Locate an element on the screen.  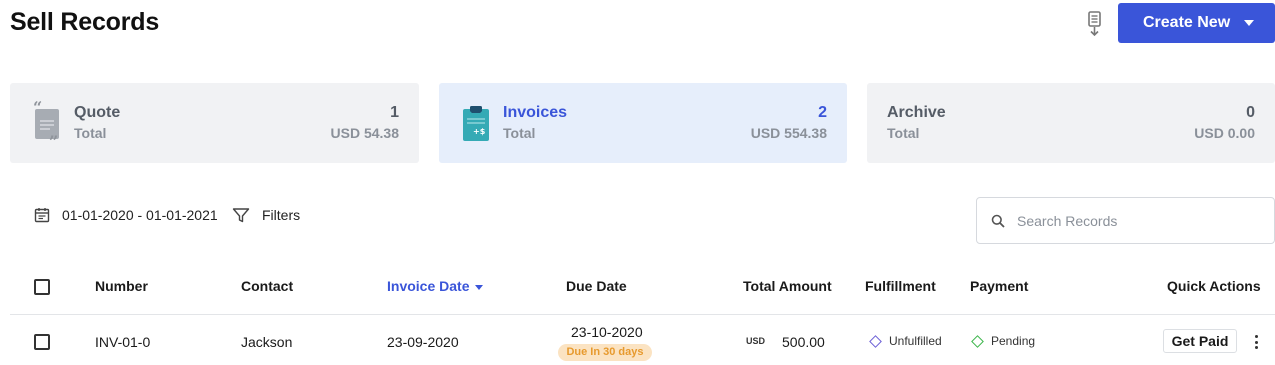
column-header-contact: Contact is located at coordinates (267, 286).